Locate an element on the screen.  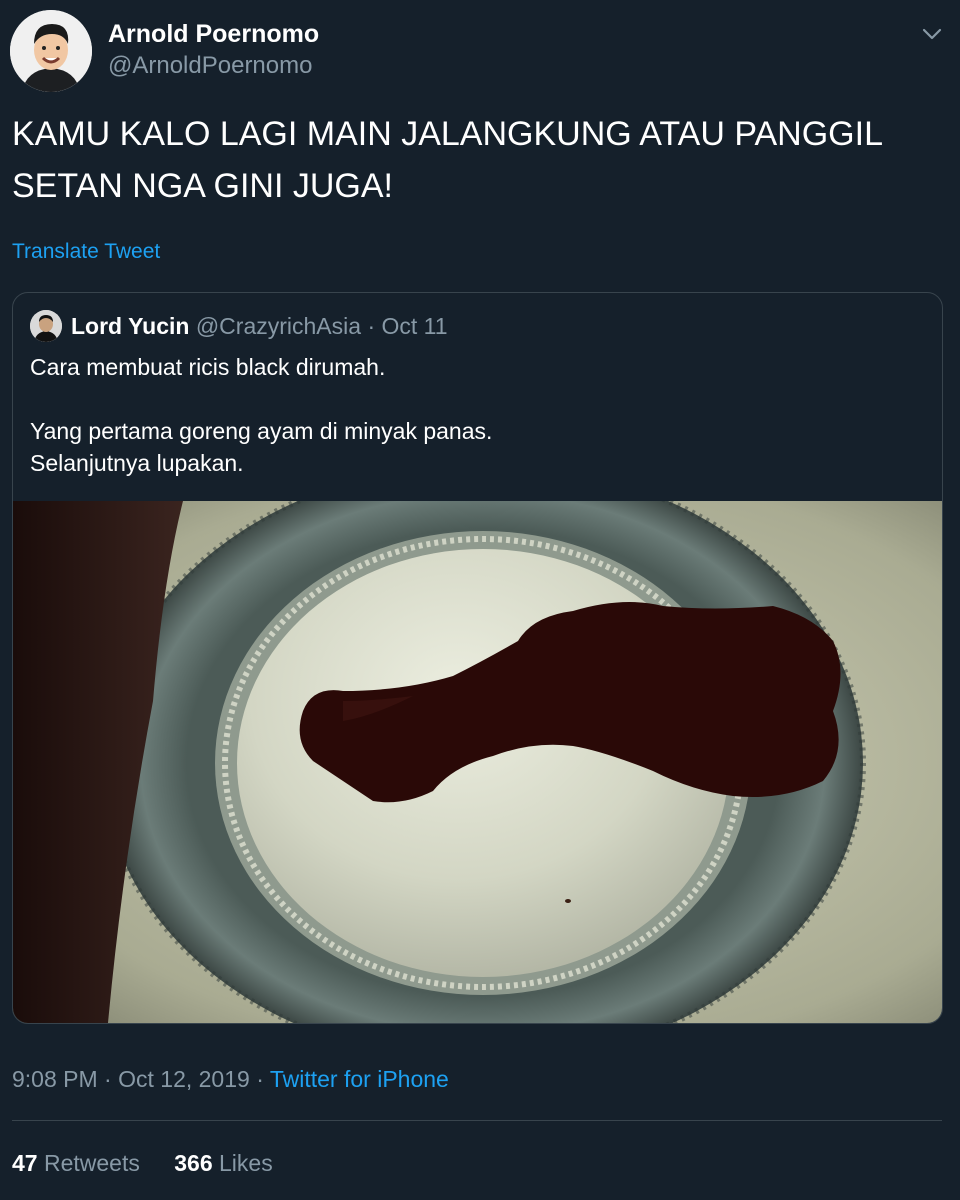
likes-count: 366 is located at coordinates (193, 1163).